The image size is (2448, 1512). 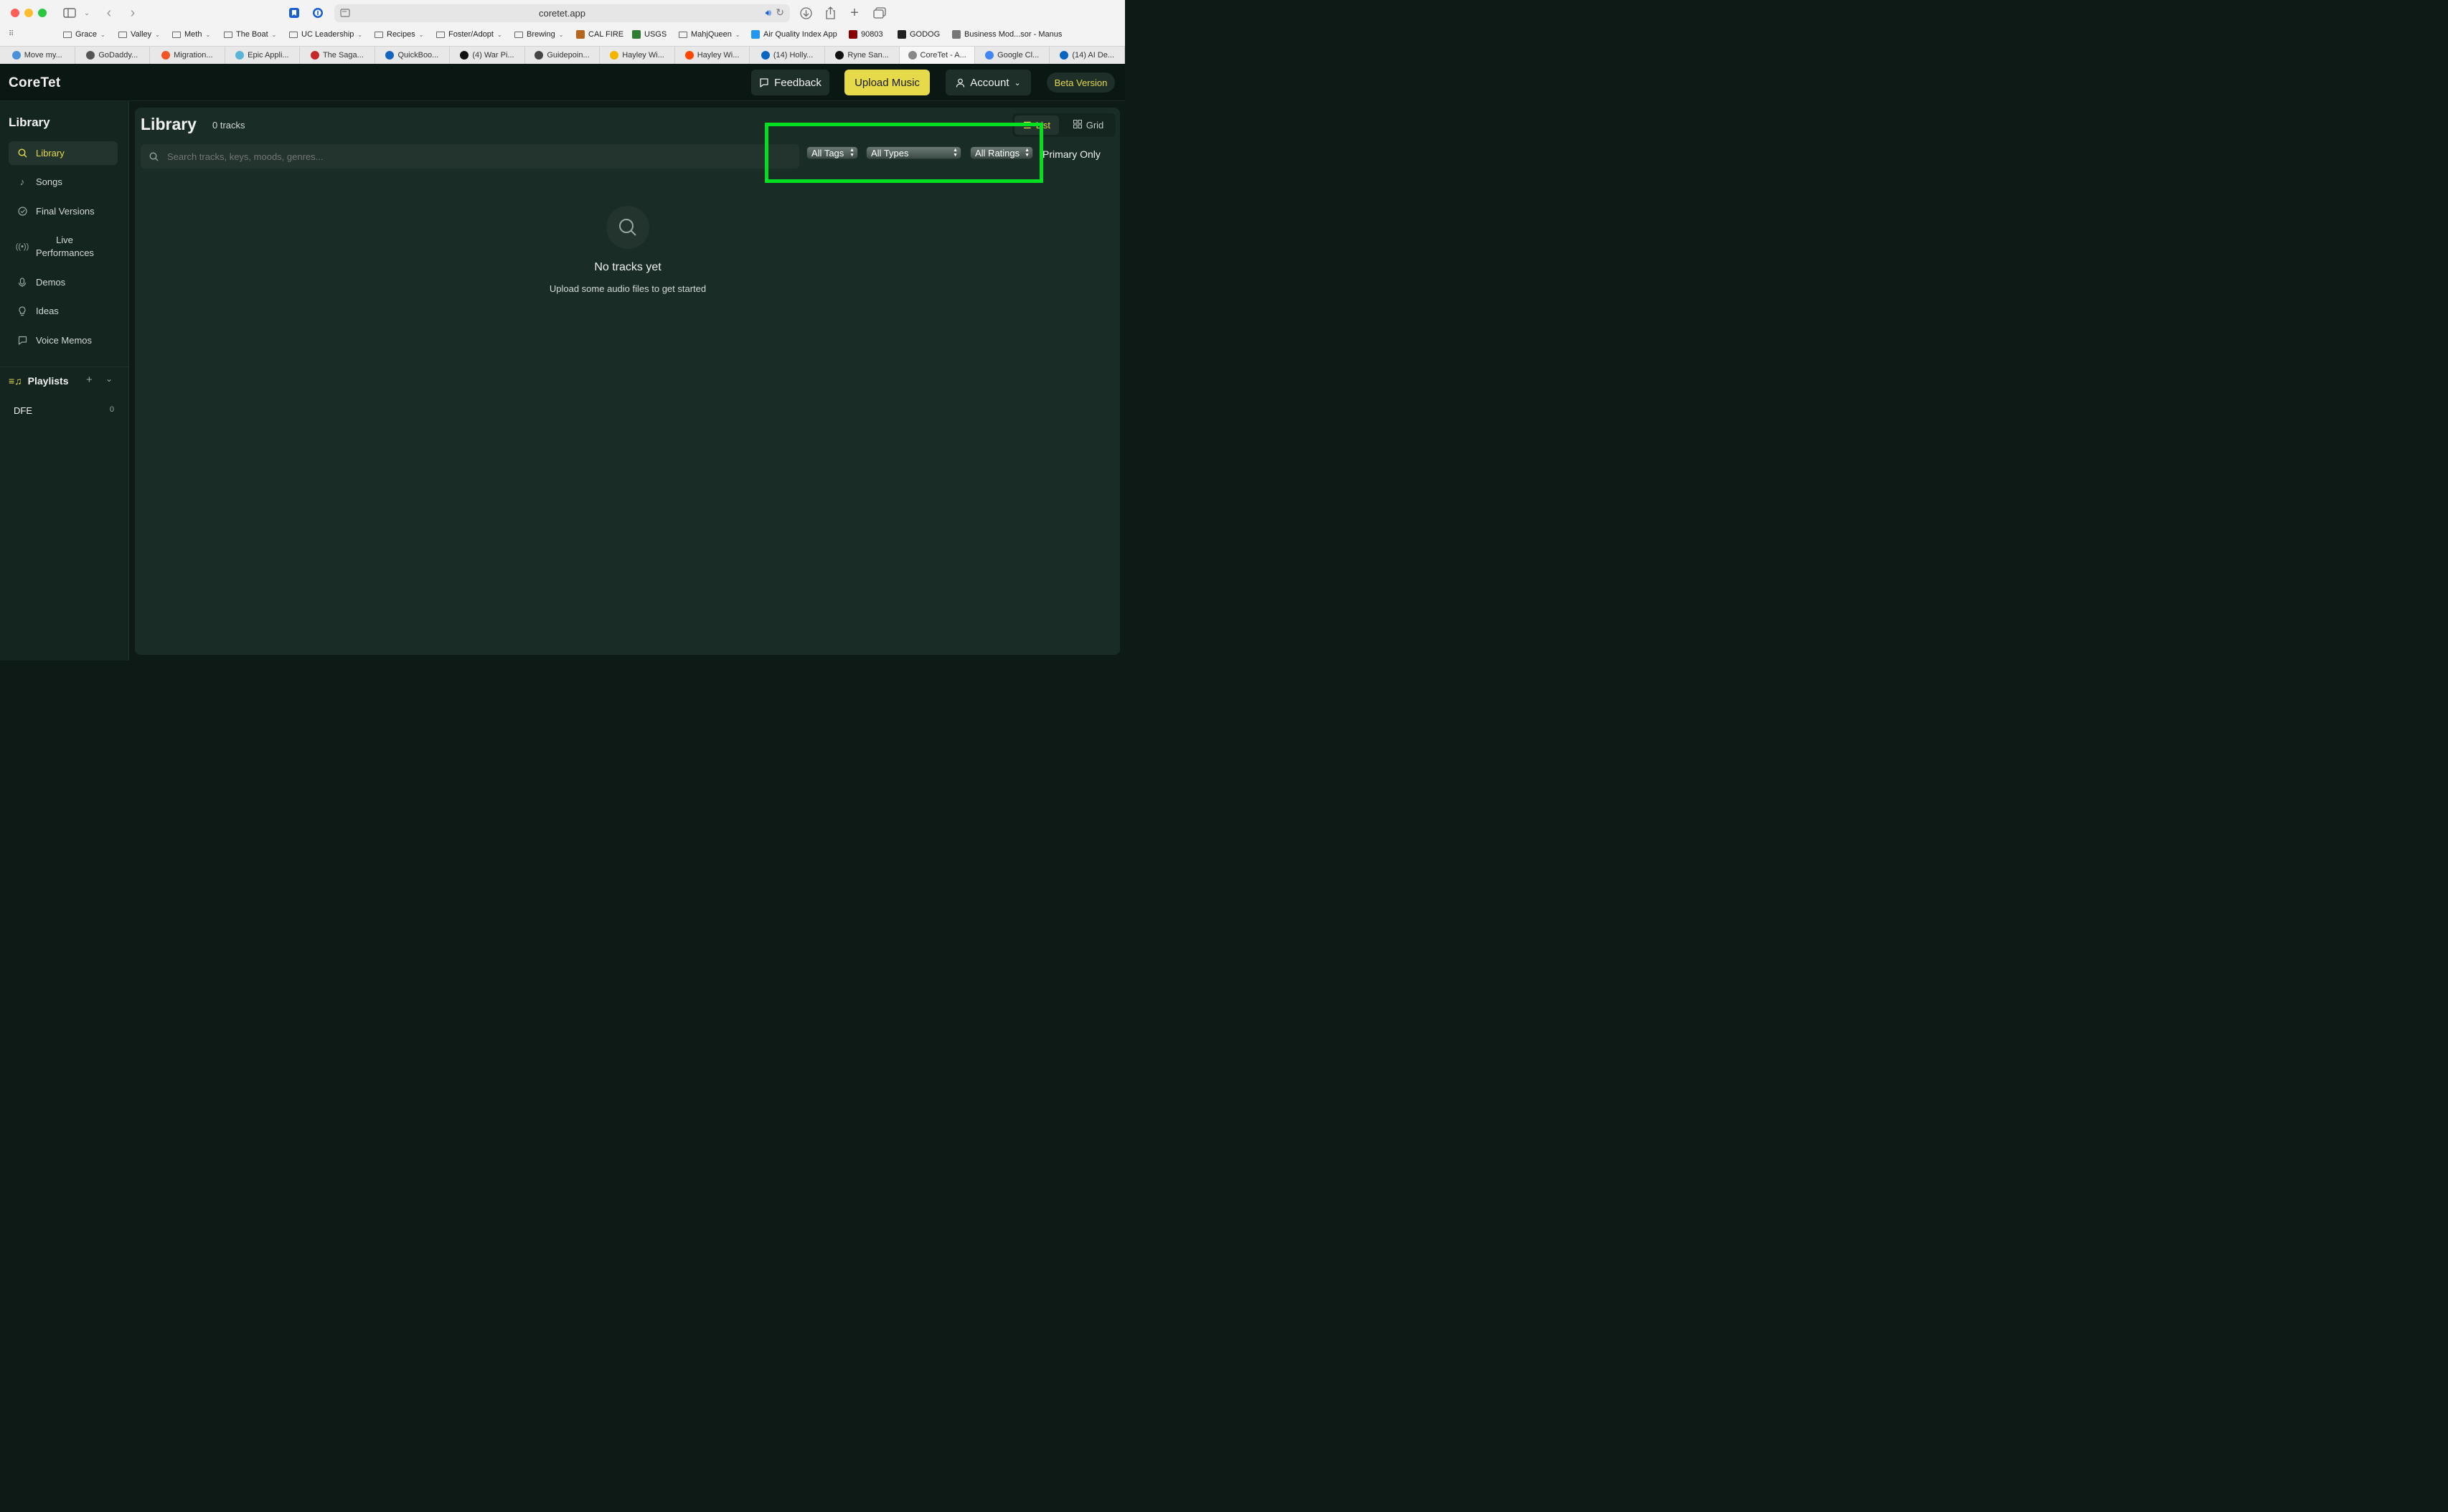 What do you see at coordinates (538, 34) in the screenshot?
I see `bookmark-item: Brewing ⌄` at bounding box center [538, 34].